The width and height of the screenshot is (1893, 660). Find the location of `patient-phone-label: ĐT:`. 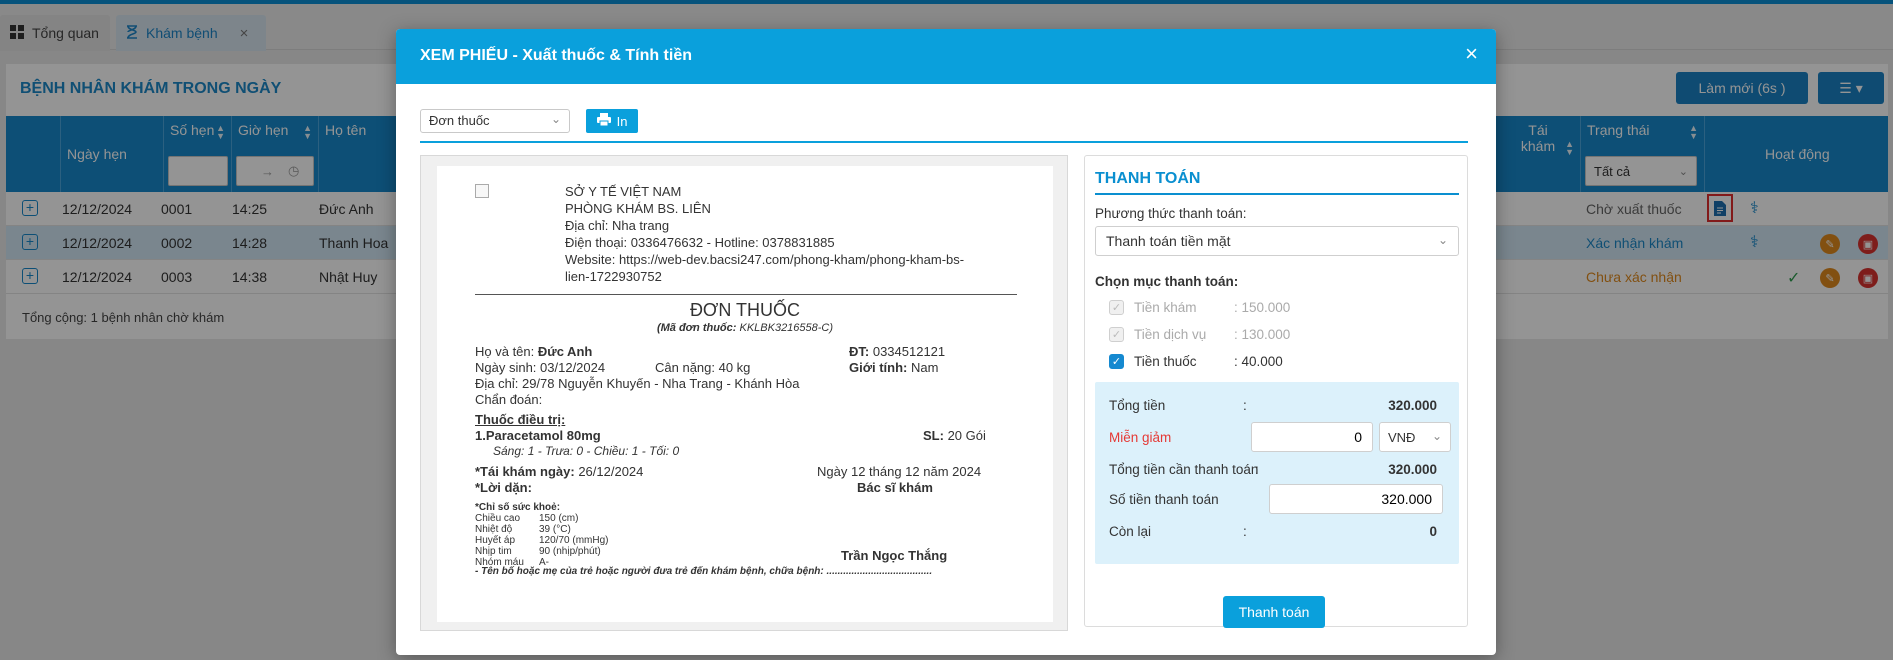

patient-phone-label: ĐT: is located at coordinates (859, 351).